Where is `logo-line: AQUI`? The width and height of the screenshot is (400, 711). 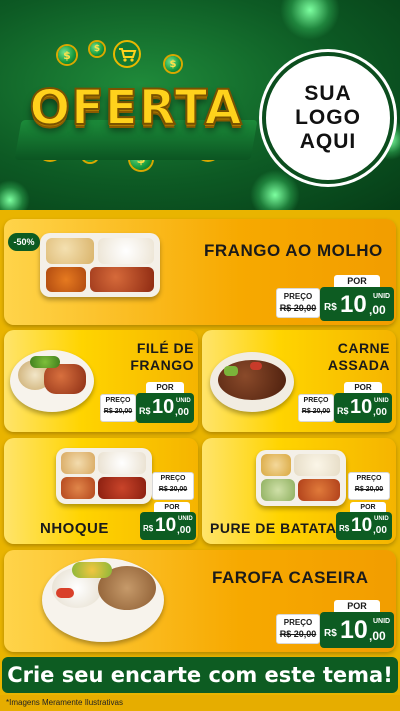
logo-line: AQUI is located at coordinates (328, 141).